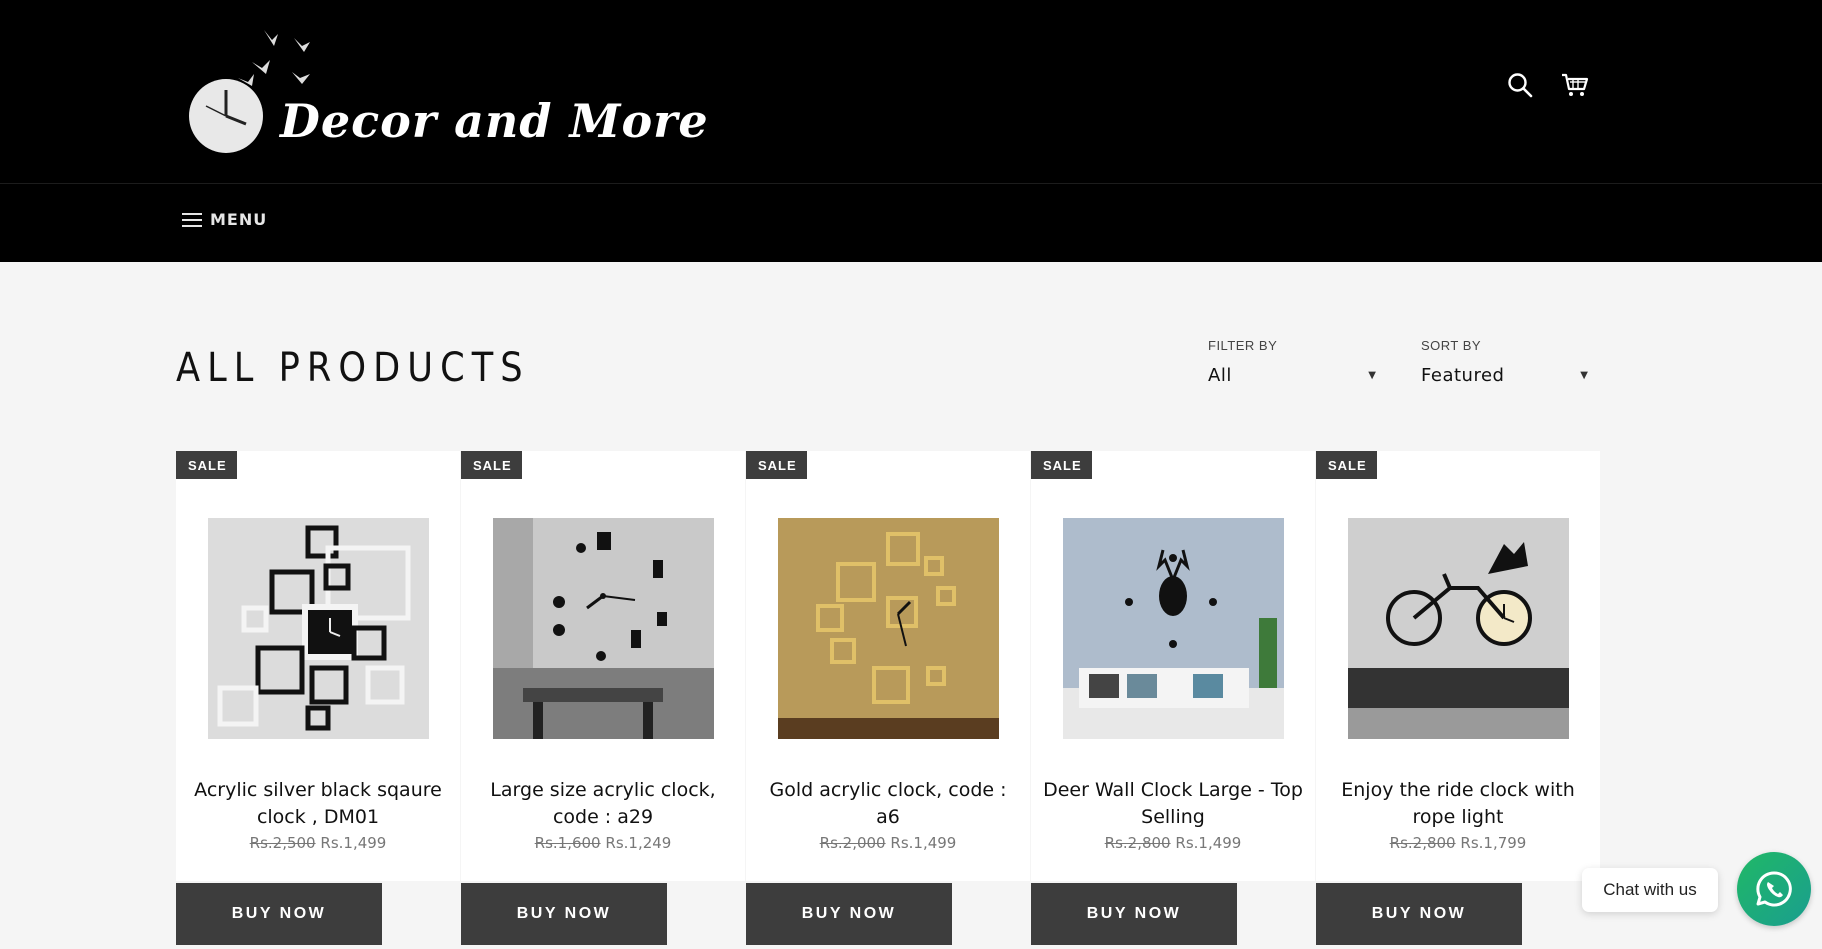 This screenshot has width=1822, height=949. What do you see at coordinates (1458, 843) in the screenshot?
I see `product-price: Rs.2,800 Rs.1,799` at bounding box center [1458, 843].